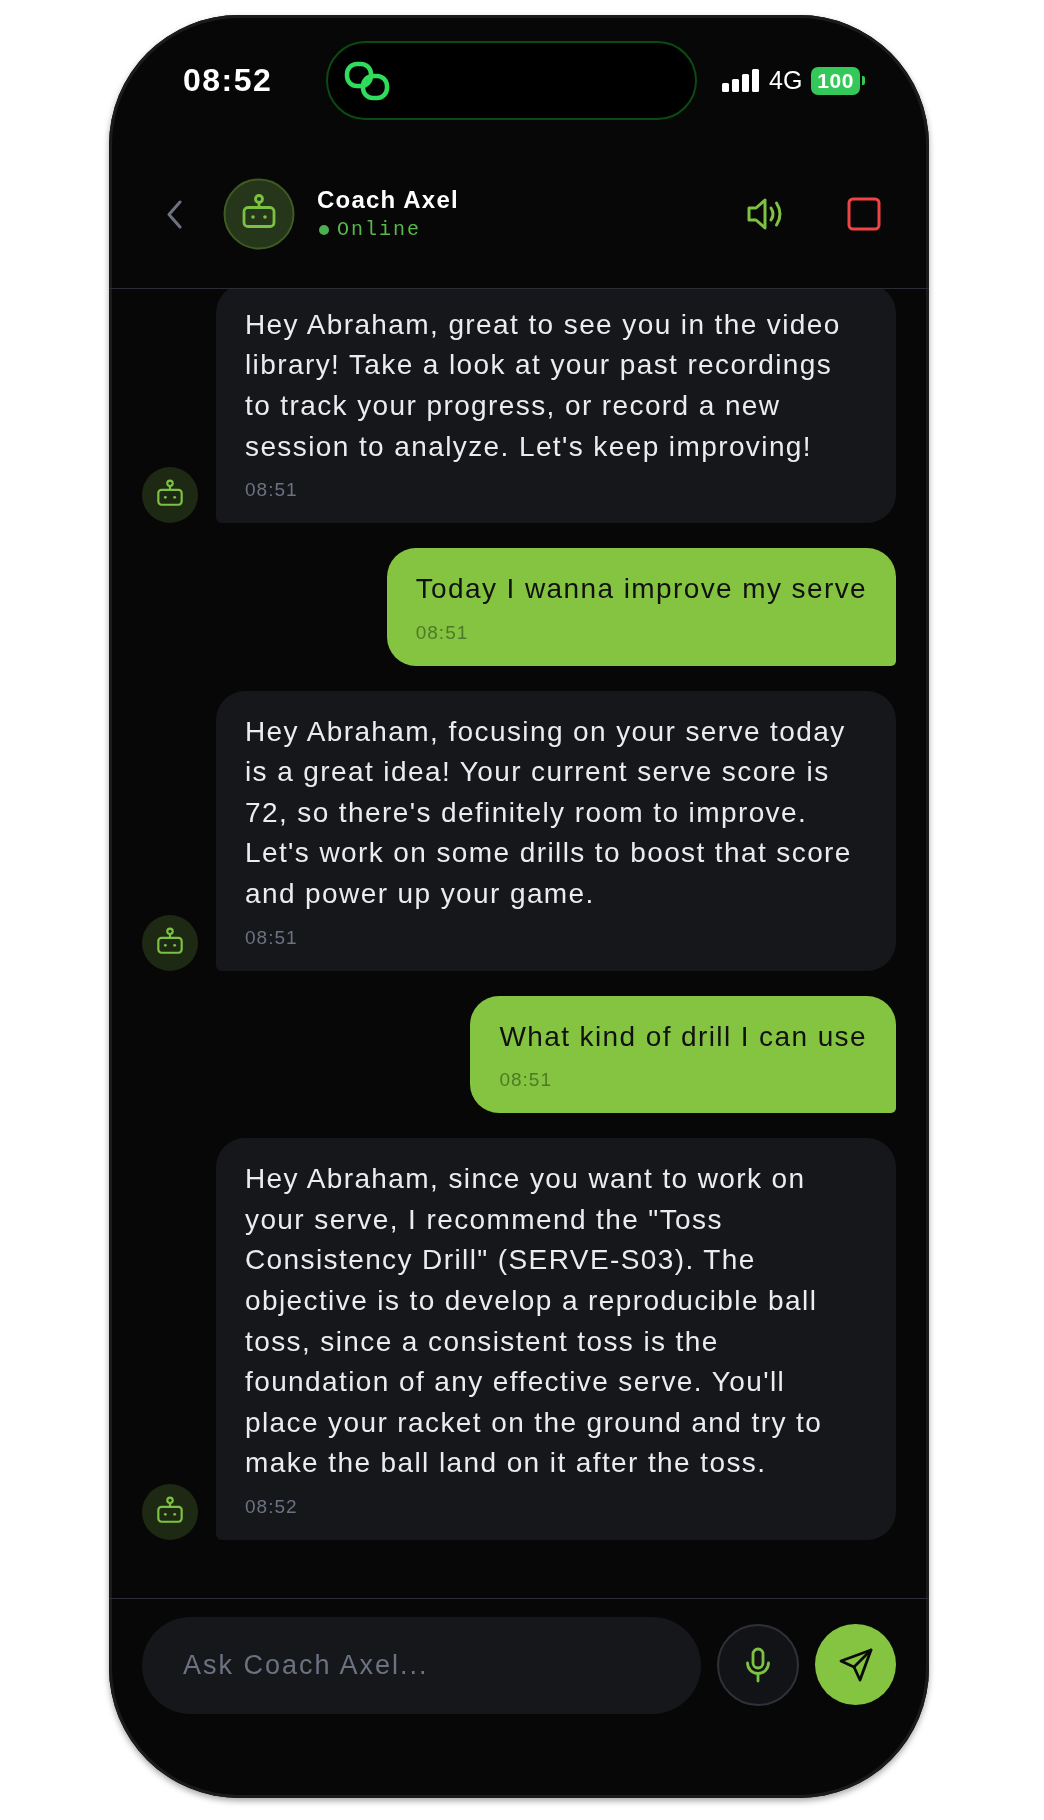 Image resolution: width=1044 pixels, height=1820 pixels. Describe the element at coordinates (641, 589) in the screenshot. I see `message-text: Today I wanna improve my serve` at that location.